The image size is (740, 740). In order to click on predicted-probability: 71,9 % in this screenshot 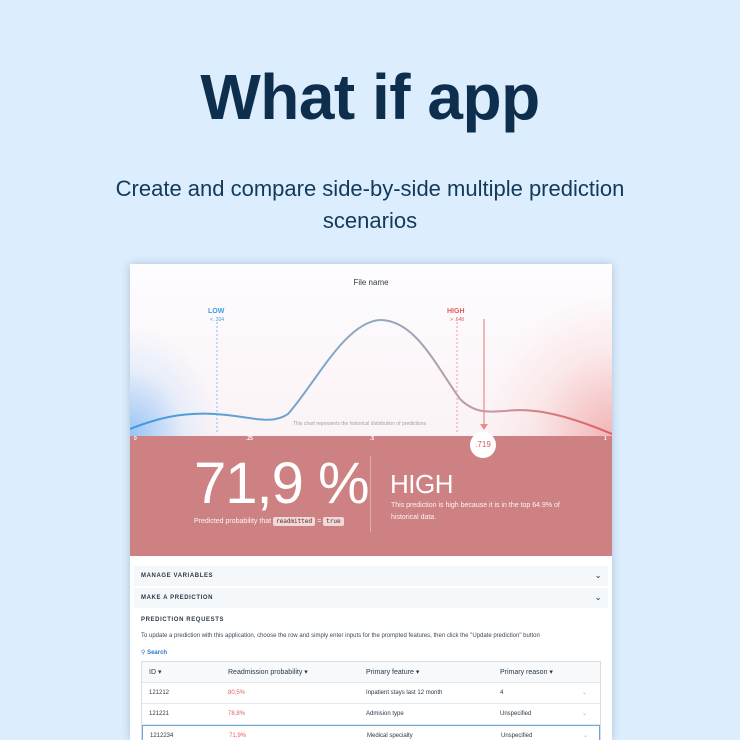, I will do `click(282, 483)`.